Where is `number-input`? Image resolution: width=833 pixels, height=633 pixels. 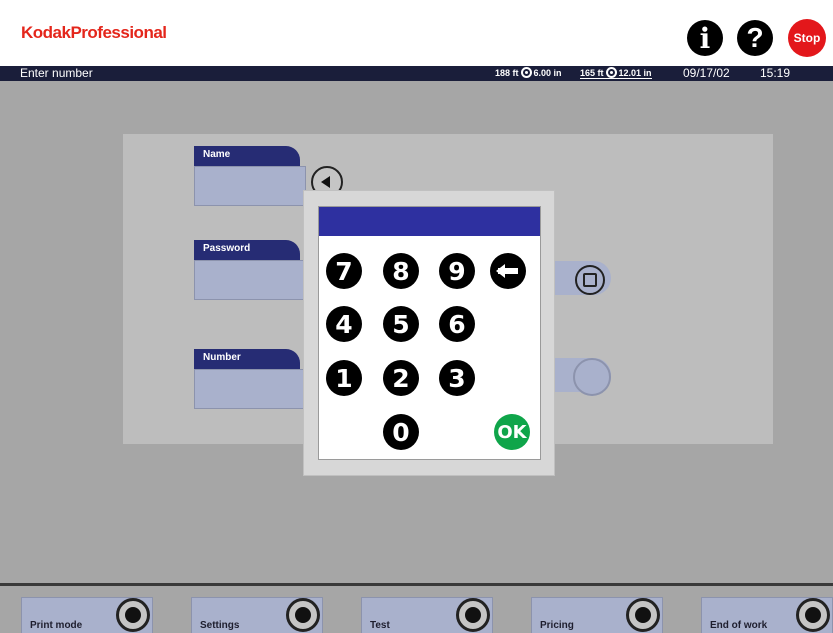
number-input is located at coordinates (250, 389).